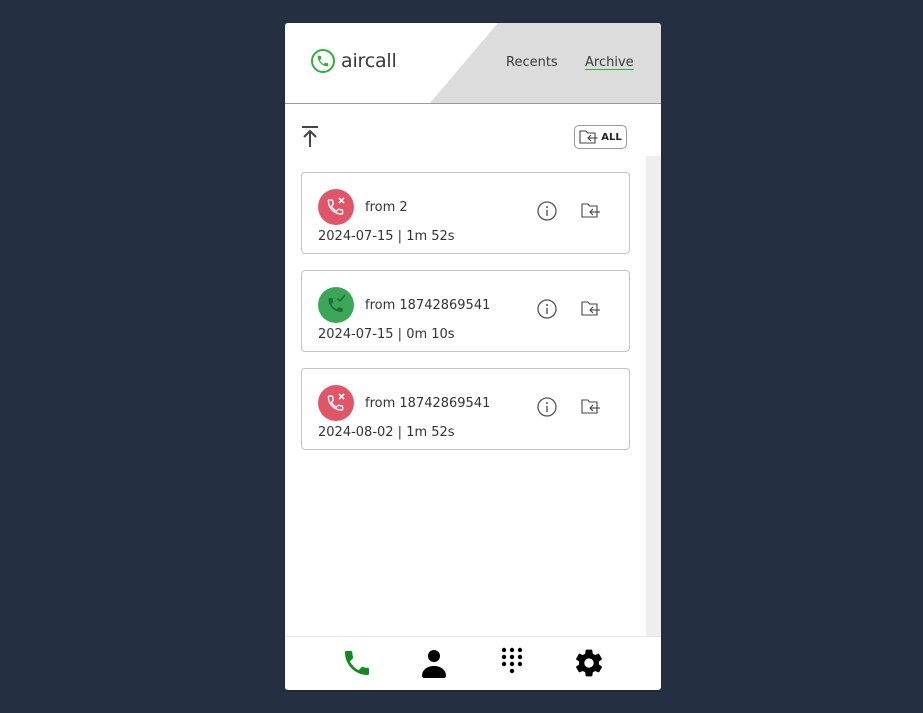 The image size is (923, 713). What do you see at coordinates (512, 660) in the screenshot?
I see `keypad-icon` at bounding box center [512, 660].